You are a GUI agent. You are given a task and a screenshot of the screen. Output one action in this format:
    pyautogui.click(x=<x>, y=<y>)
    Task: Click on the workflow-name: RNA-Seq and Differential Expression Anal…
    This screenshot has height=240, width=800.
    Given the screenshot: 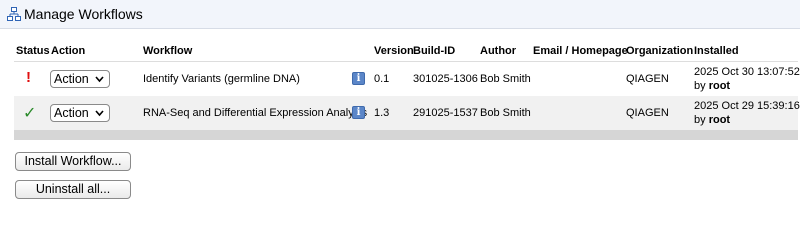 What is the action you would take?
    pyautogui.click(x=255, y=113)
    